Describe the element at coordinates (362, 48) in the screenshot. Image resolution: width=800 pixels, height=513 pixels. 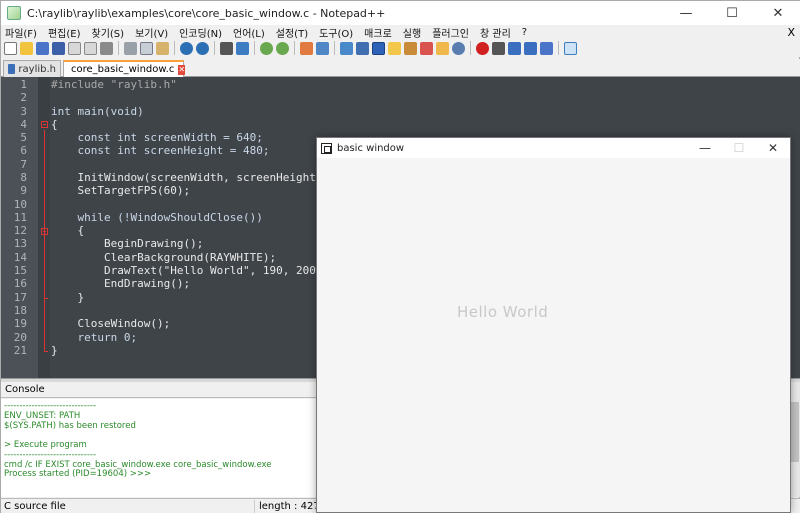
I see `all-chars-icon` at that location.